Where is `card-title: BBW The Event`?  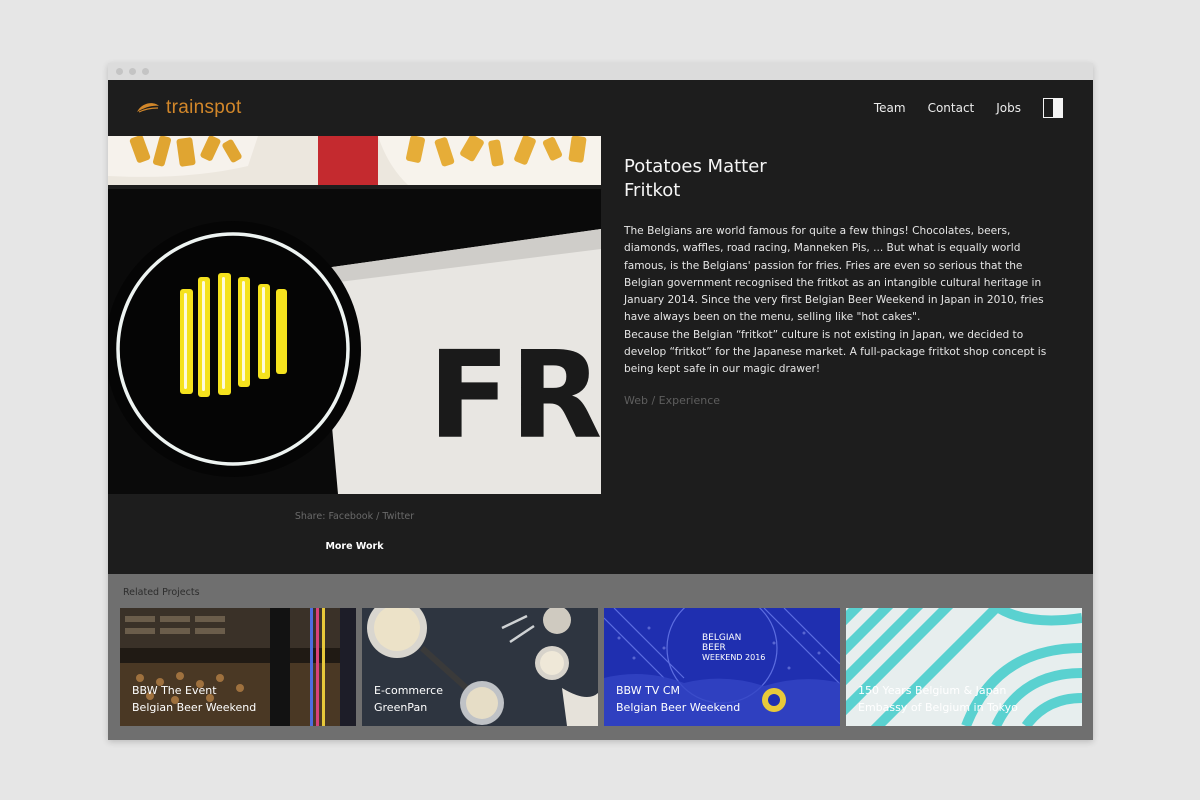
card-title: BBW The Event is located at coordinates (174, 690).